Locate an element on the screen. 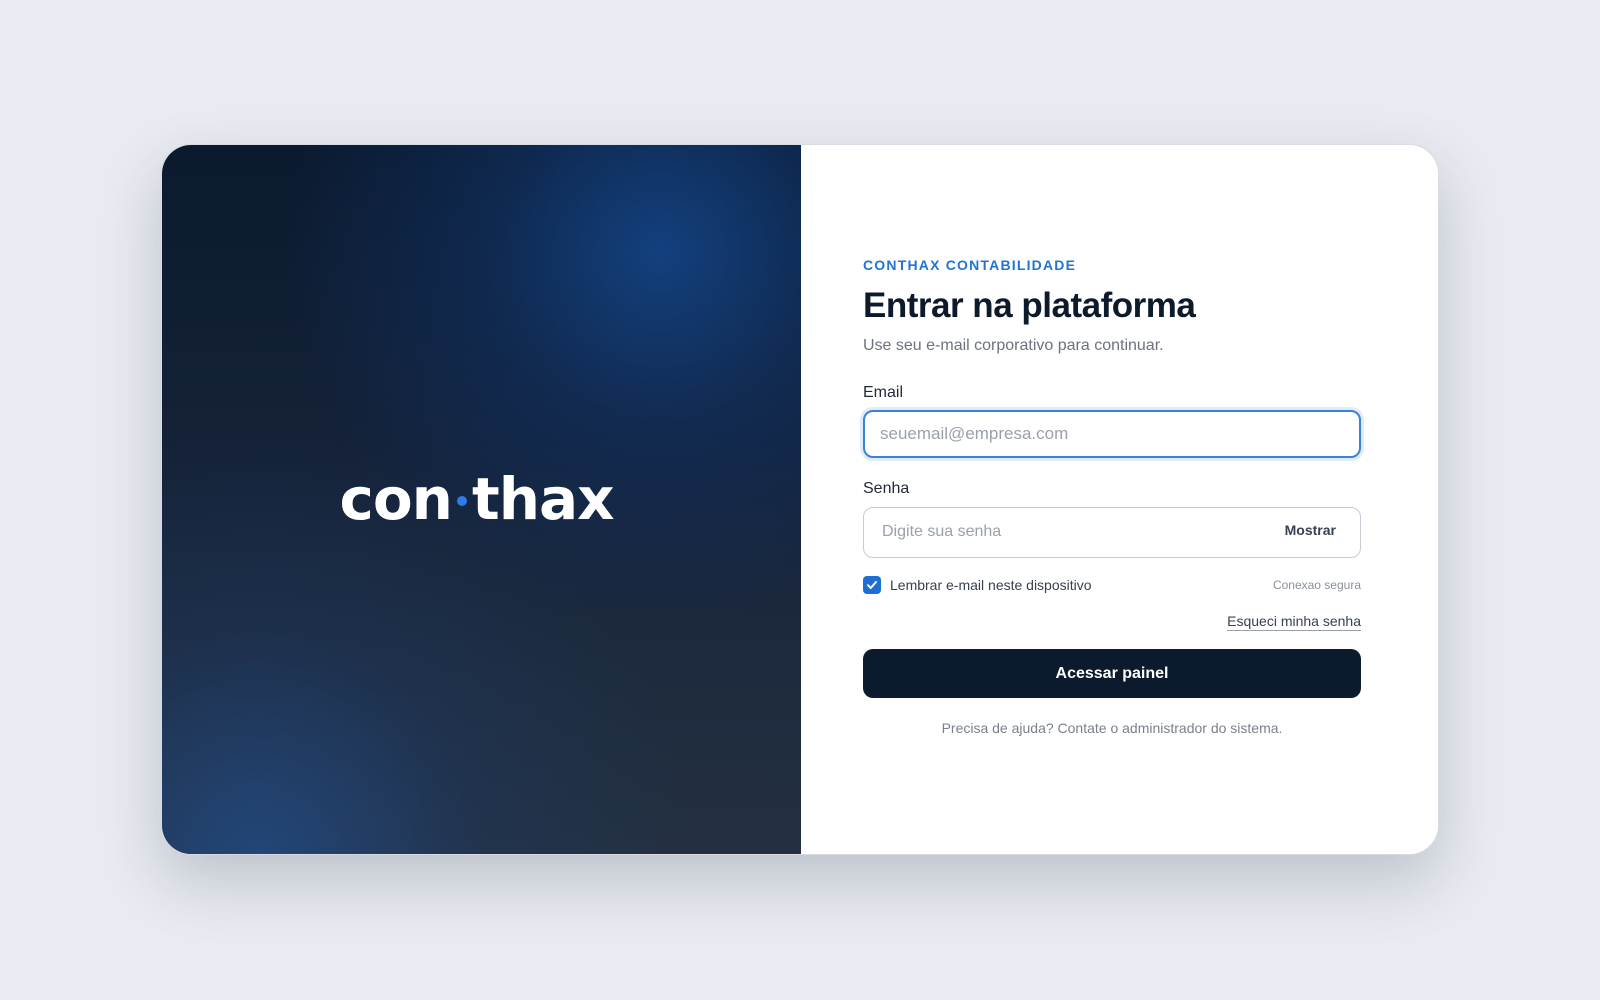 The height and width of the screenshot is (1000, 1600). remember-checkbox-group: Lembrar e-mail neste dispositivo is located at coordinates (977, 585).